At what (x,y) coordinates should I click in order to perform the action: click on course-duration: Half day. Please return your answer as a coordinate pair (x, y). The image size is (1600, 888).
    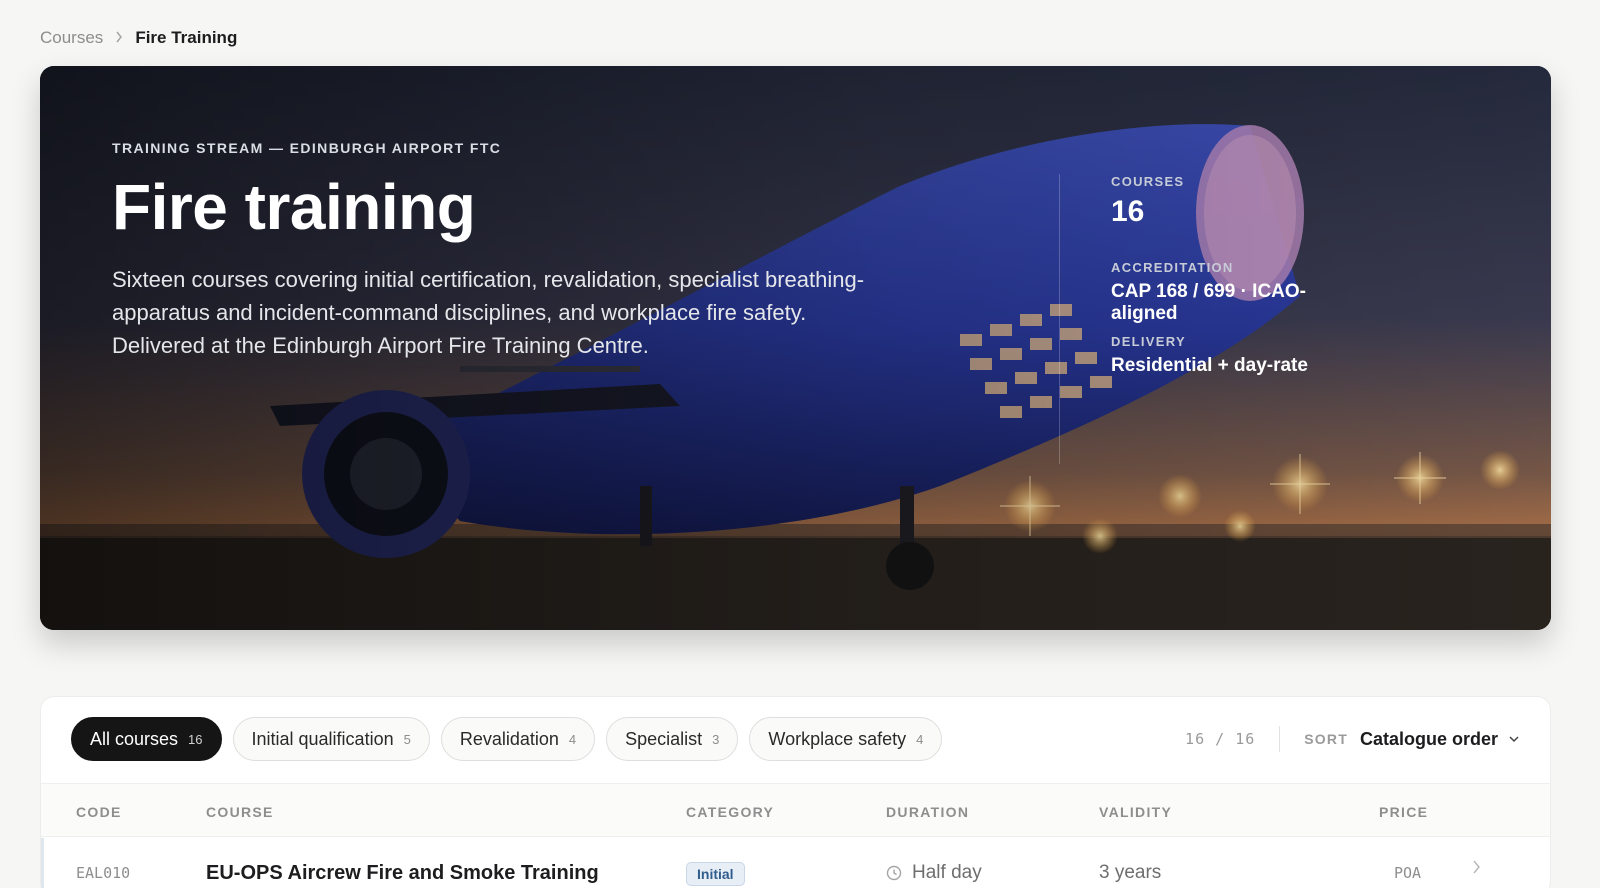
    Looking at the image, I should click on (934, 873).